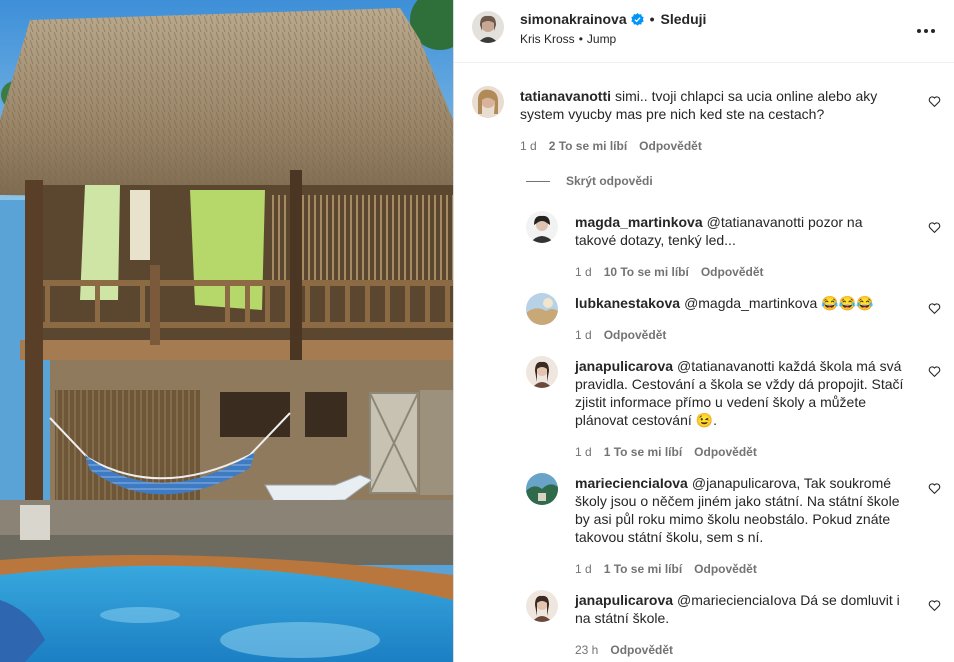 The height and width of the screenshot is (662, 954). Describe the element at coordinates (538, 181) in the screenshot. I see `divider-line` at that location.